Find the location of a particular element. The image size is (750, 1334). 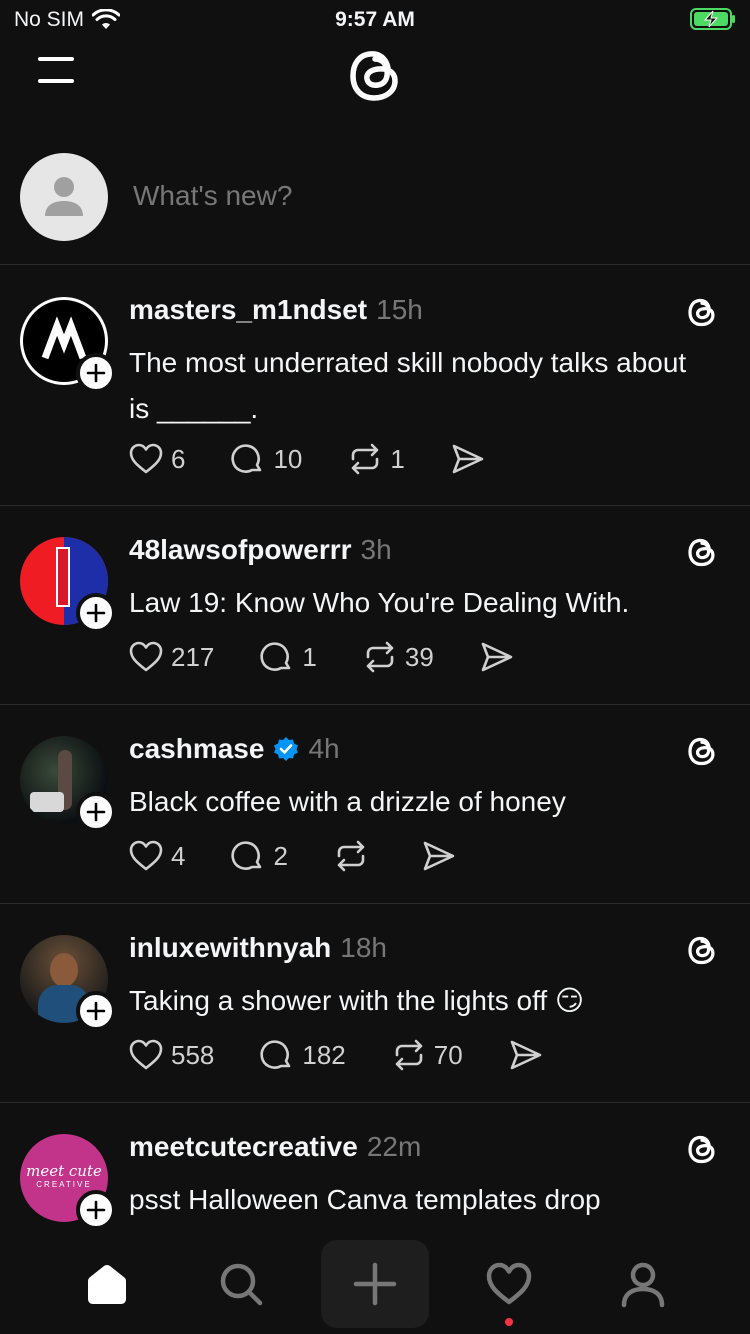

like-button: 4 is located at coordinates (156, 856).